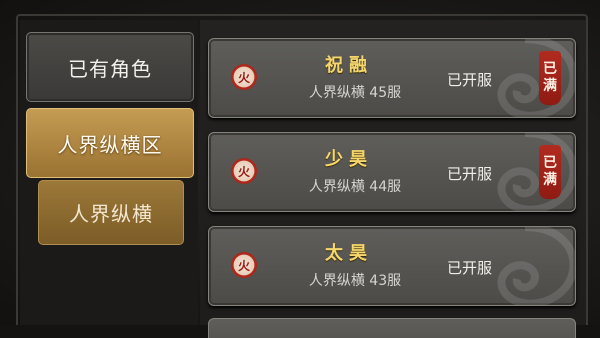  Describe the element at coordinates (392, 328) in the screenshot. I see `server-card-partial` at that location.